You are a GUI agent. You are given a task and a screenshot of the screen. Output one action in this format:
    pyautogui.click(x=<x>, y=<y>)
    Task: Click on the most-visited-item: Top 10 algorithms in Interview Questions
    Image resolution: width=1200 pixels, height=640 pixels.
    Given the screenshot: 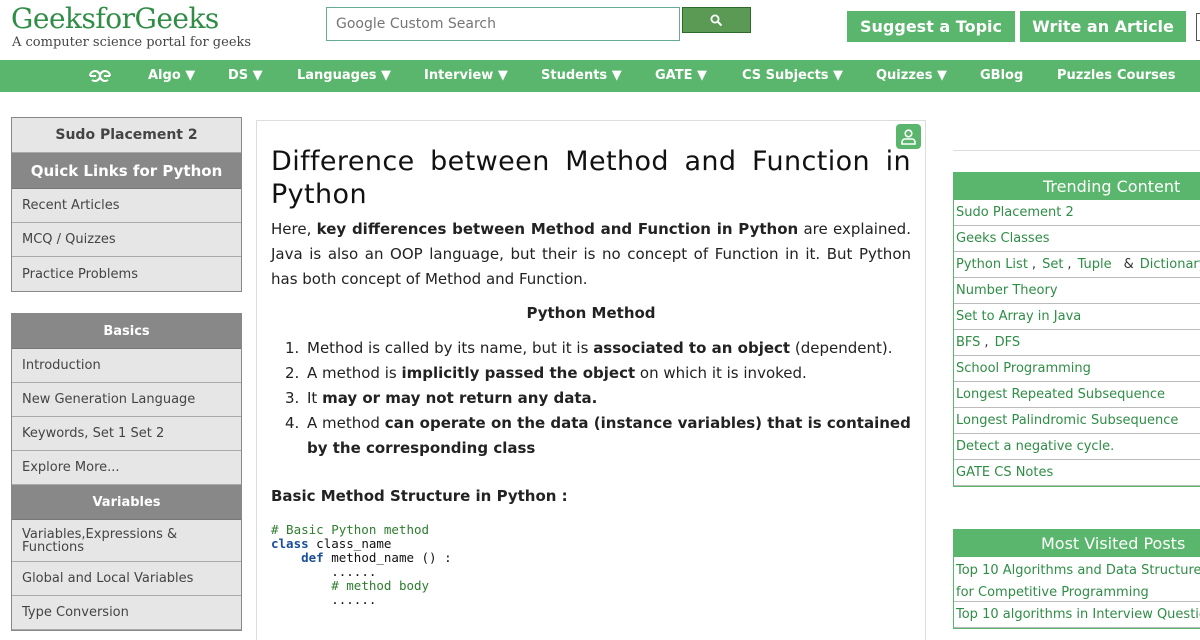 What is the action you would take?
    pyautogui.click(x=1077, y=615)
    